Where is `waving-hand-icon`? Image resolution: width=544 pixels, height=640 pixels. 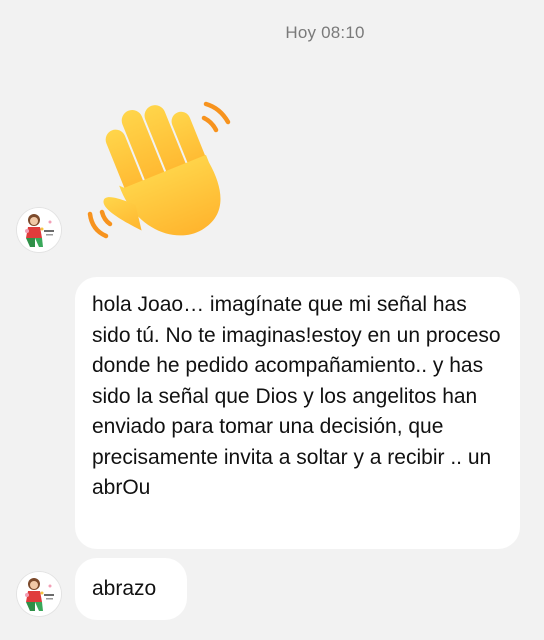 waving-hand-icon is located at coordinates (159, 170).